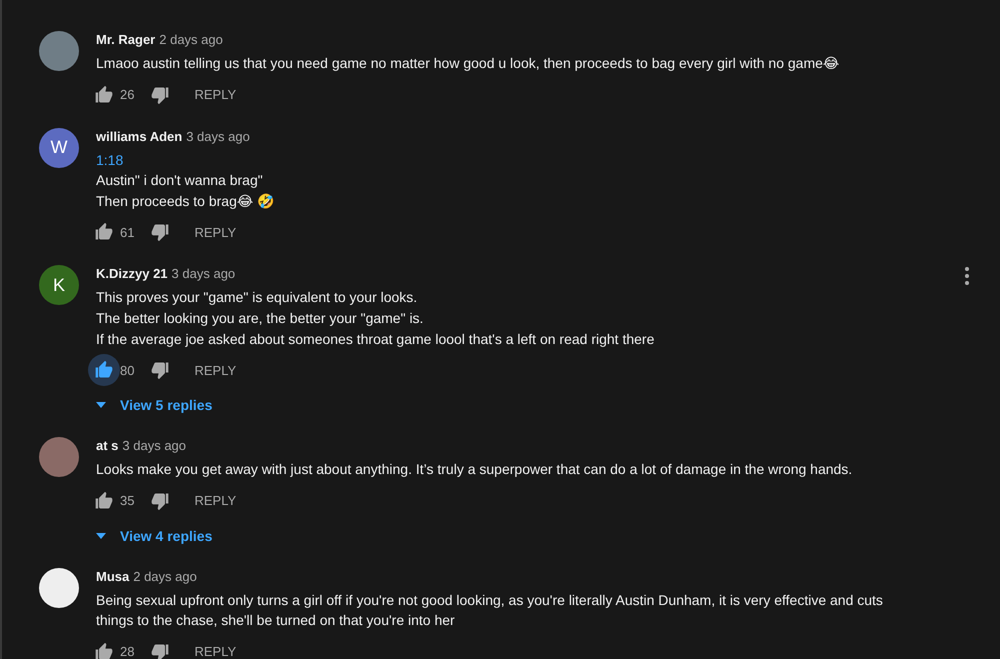  I want to click on author-name: K.Dizzyy 21, so click(132, 274).